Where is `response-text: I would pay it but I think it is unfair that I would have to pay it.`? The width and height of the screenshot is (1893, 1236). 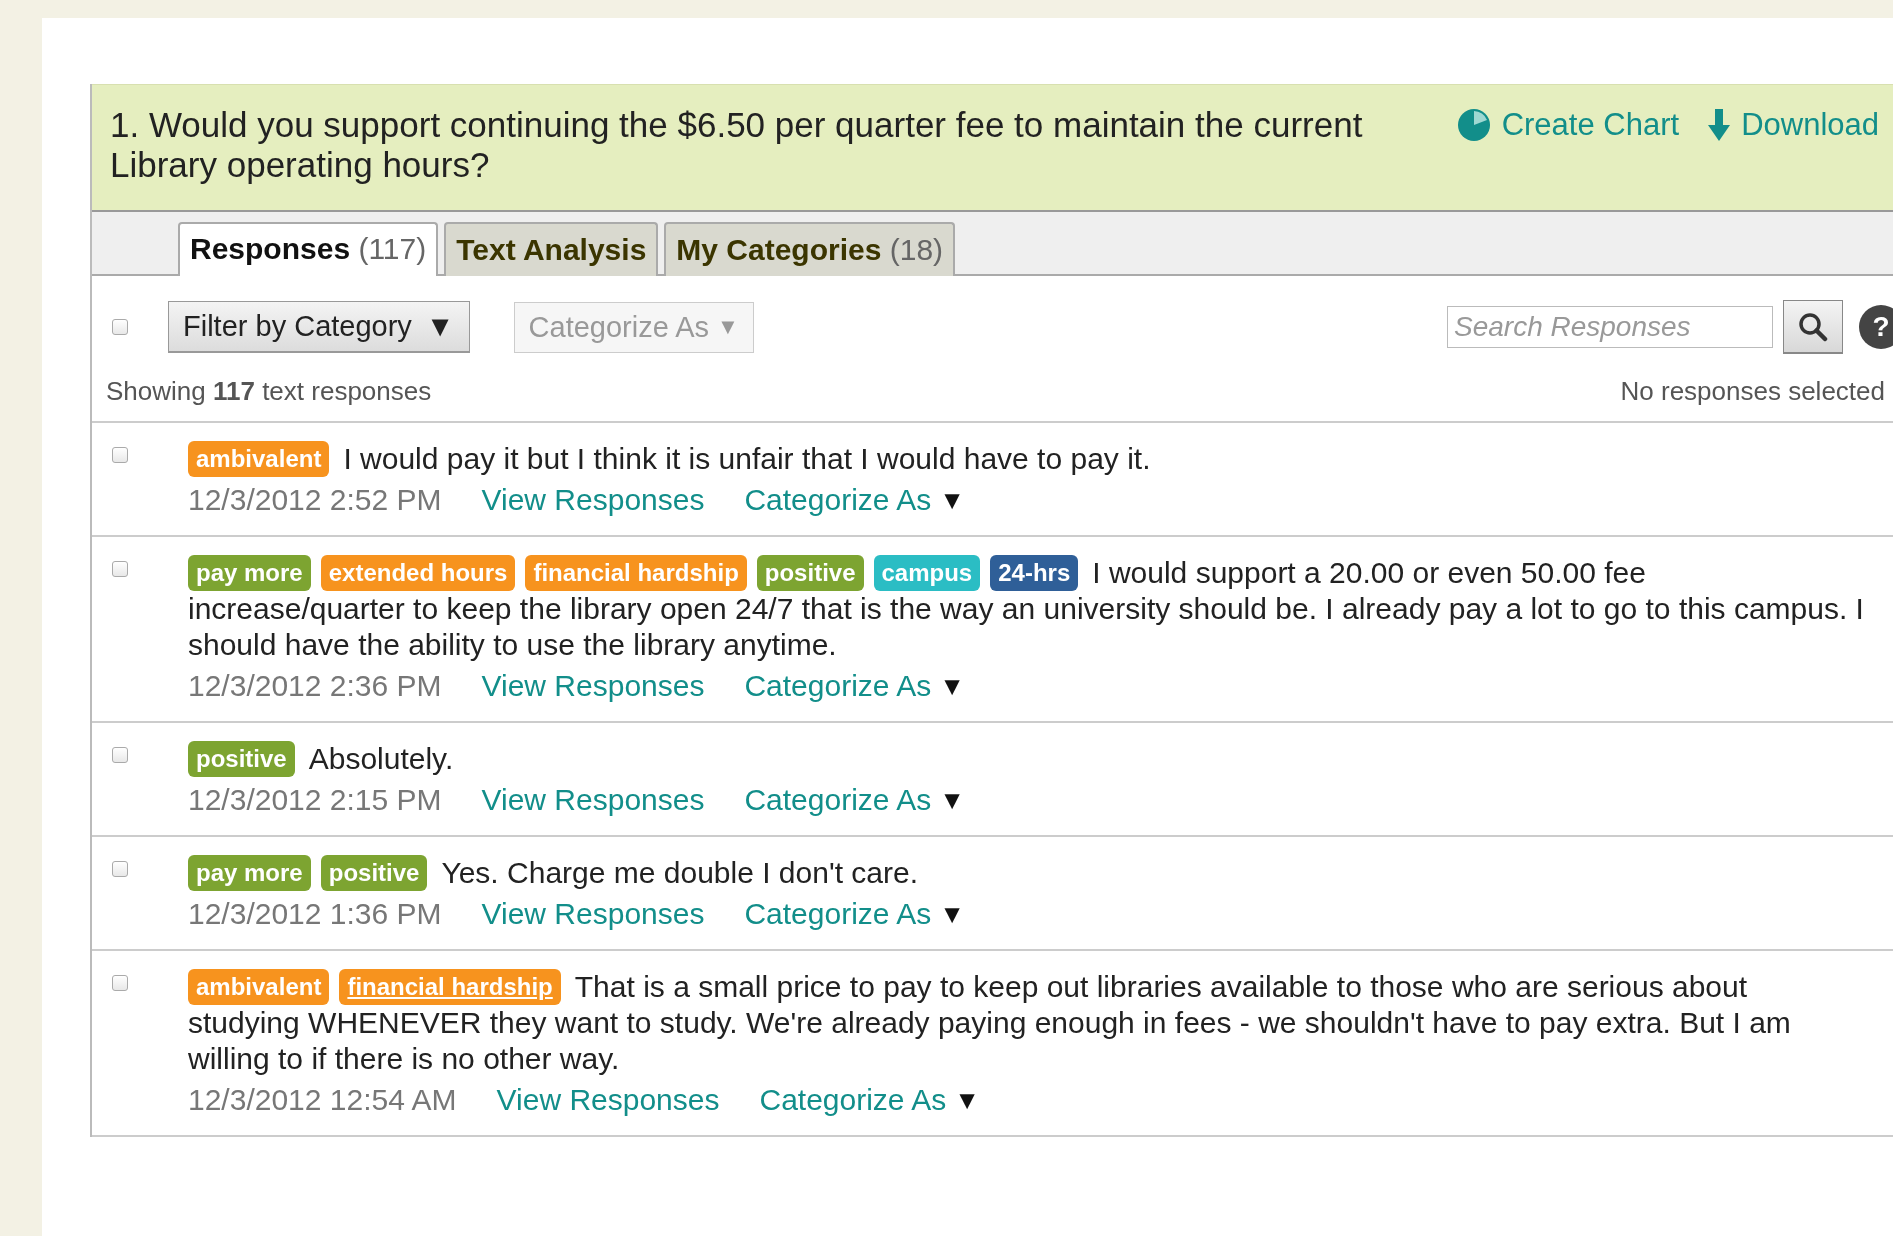 response-text: I would pay it but I think it is unfair that I would have to pay it. is located at coordinates (747, 458).